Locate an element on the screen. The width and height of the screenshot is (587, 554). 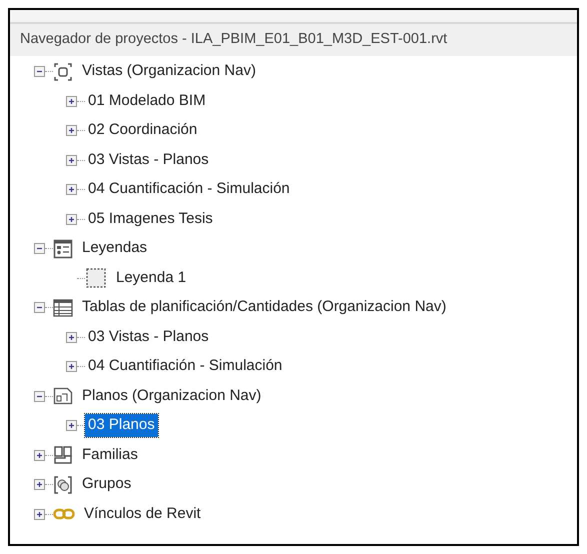
chain-link-icon is located at coordinates (64, 514).